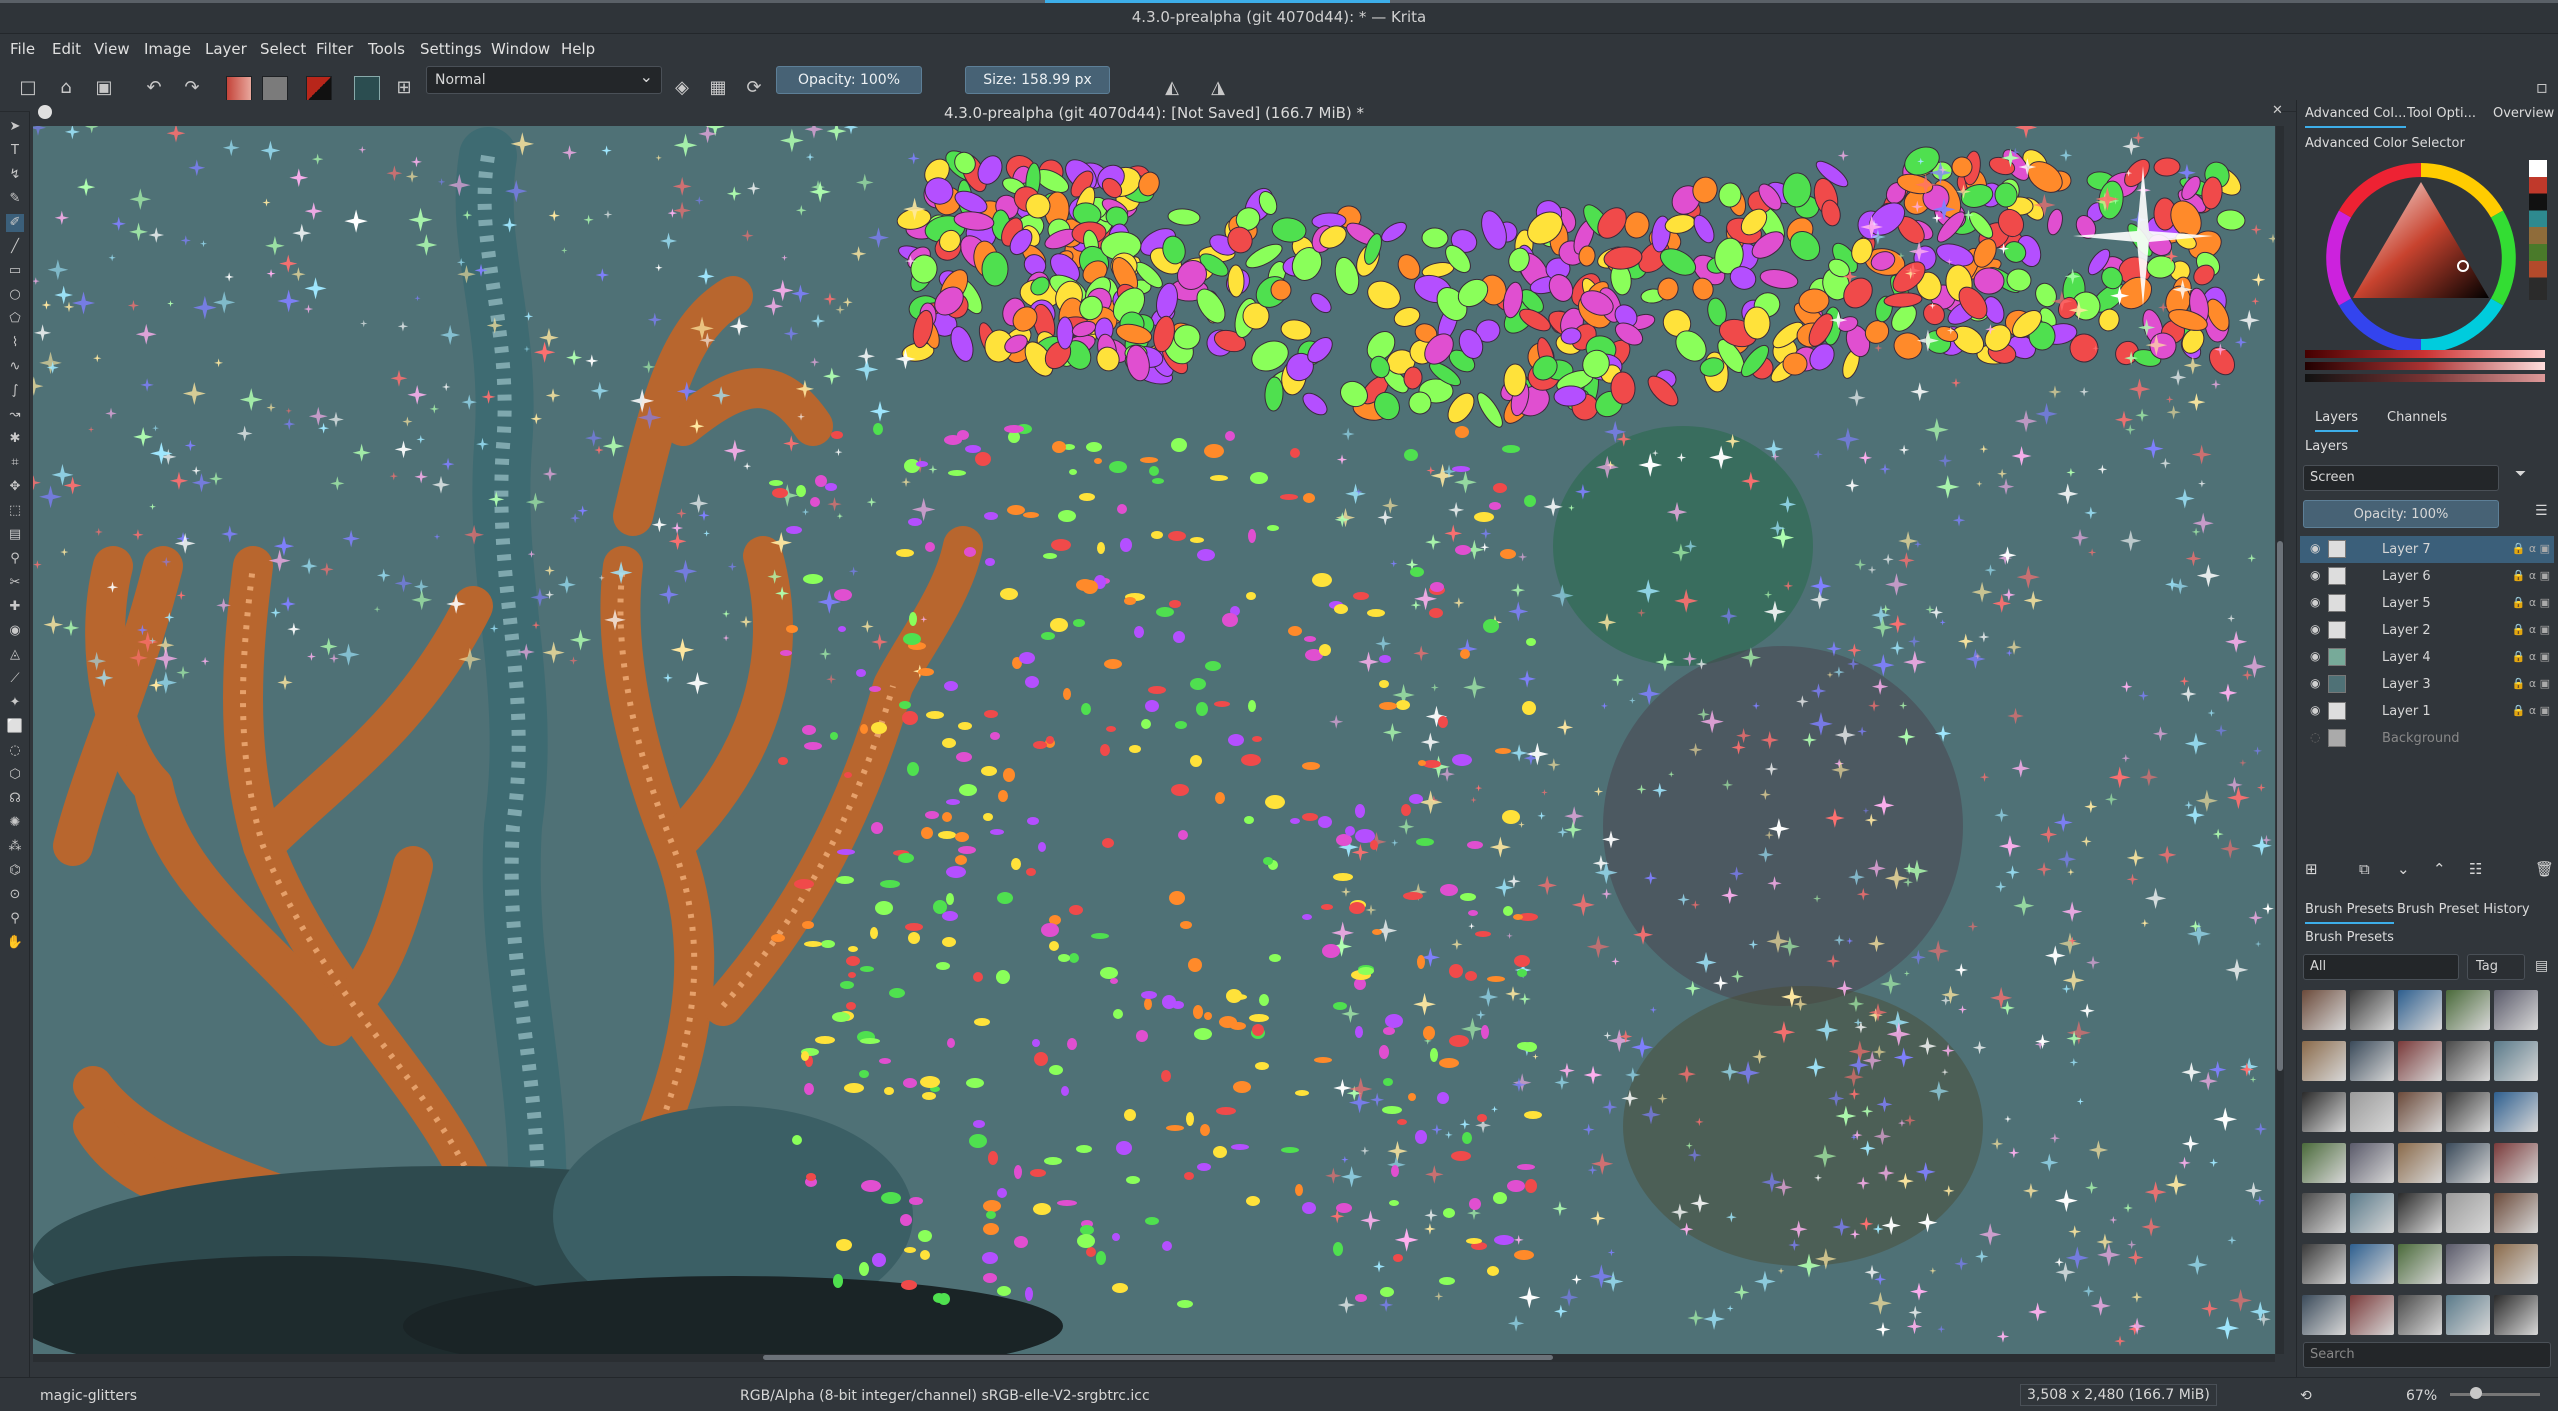 This screenshot has width=2558, height=1411. I want to click on freehand-select-tool-icon: ☊, so click(15, 799).